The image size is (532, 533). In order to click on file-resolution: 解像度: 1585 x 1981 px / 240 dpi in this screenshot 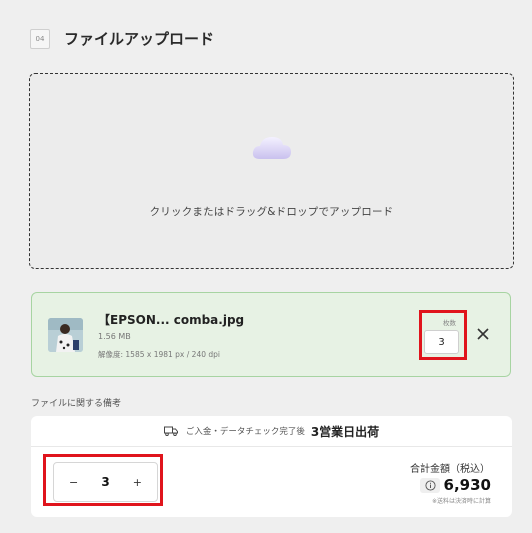, I will do `click(159, 354)`.